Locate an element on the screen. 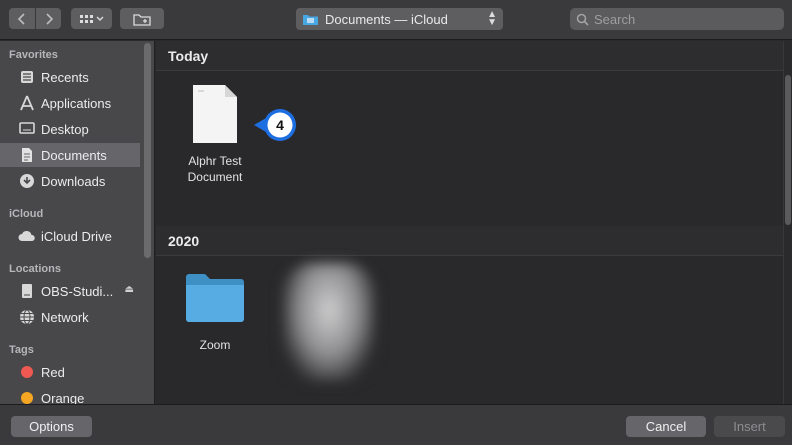 Image resolution: width=792 pixels, height=445 pixels. disk-icon is located at coordinates (27, 291).